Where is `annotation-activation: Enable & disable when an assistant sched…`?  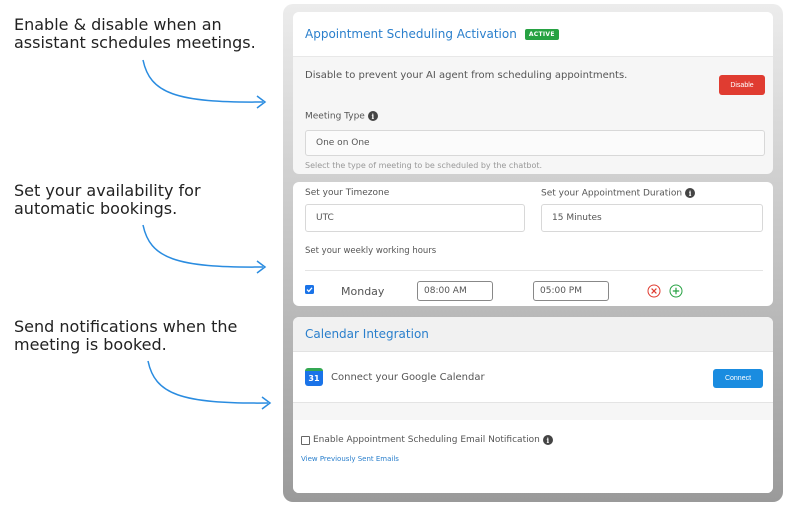
annotation-activation: Enable & disable when an assistant sched… is located at coordinates (135, 33).